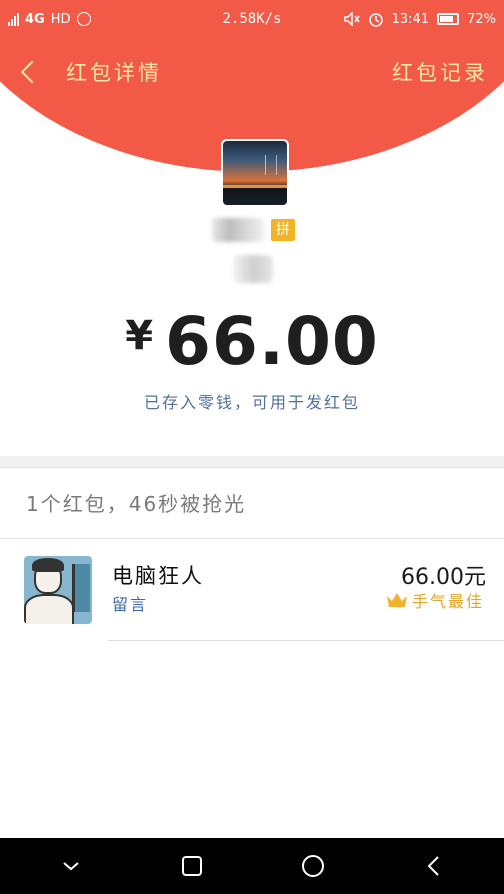  Describe the element at coordinates (139, 336) in the screenshot. I see `currency-symbol: ¥` at that location.